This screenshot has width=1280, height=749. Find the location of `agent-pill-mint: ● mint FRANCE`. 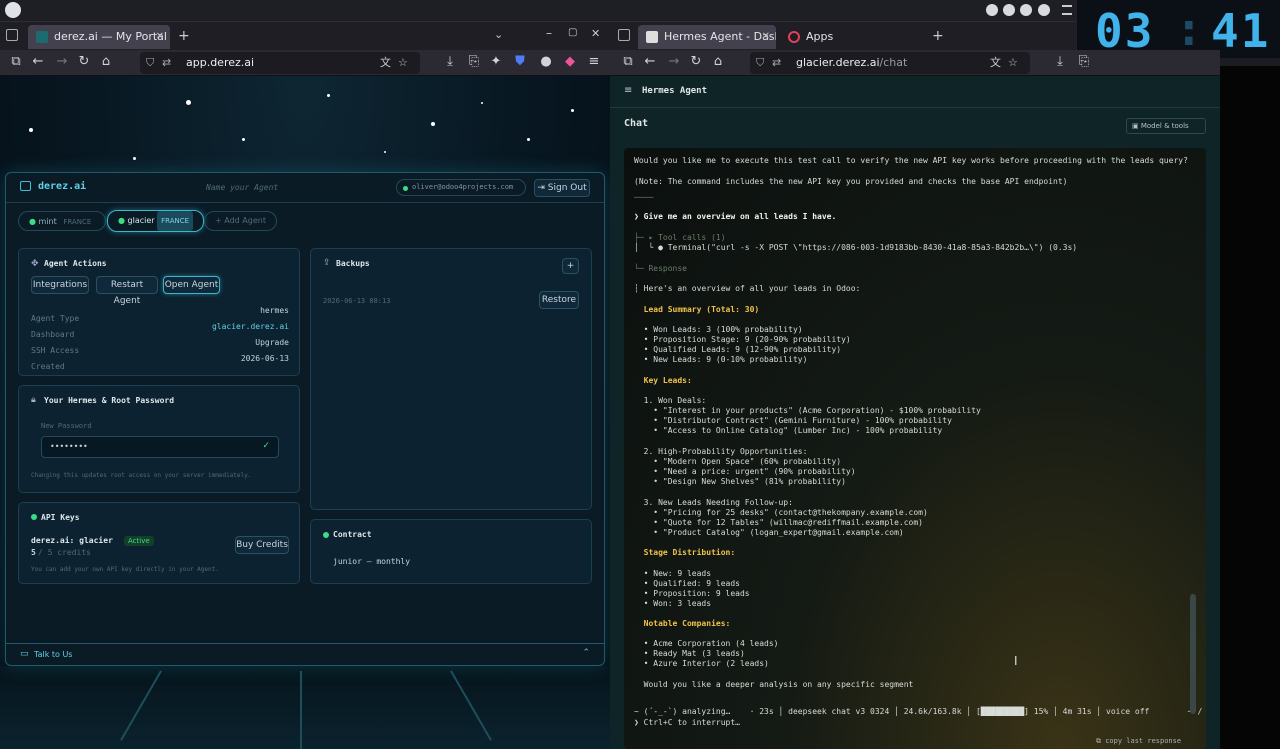

agent-pill-mint: ● mint FRANCE is located at coordinates (62, 221).